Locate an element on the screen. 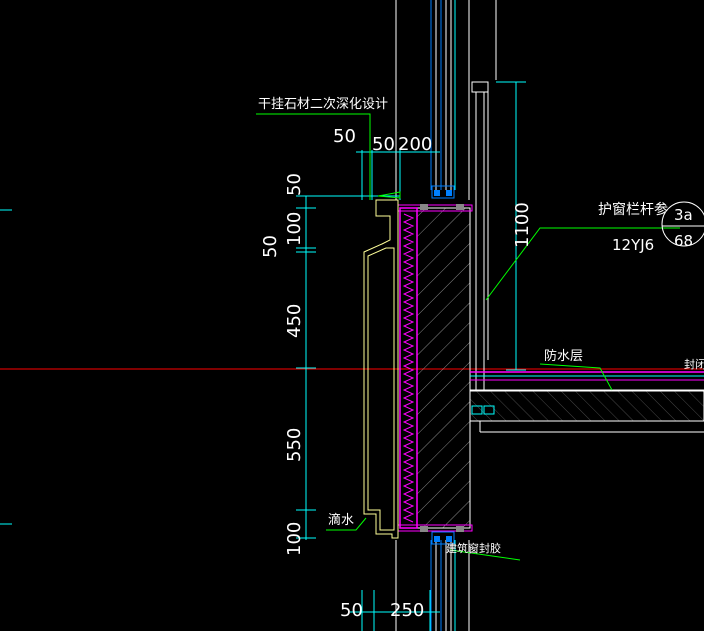  note-waterproof: 防水层 is located at coordinates (563, 356).